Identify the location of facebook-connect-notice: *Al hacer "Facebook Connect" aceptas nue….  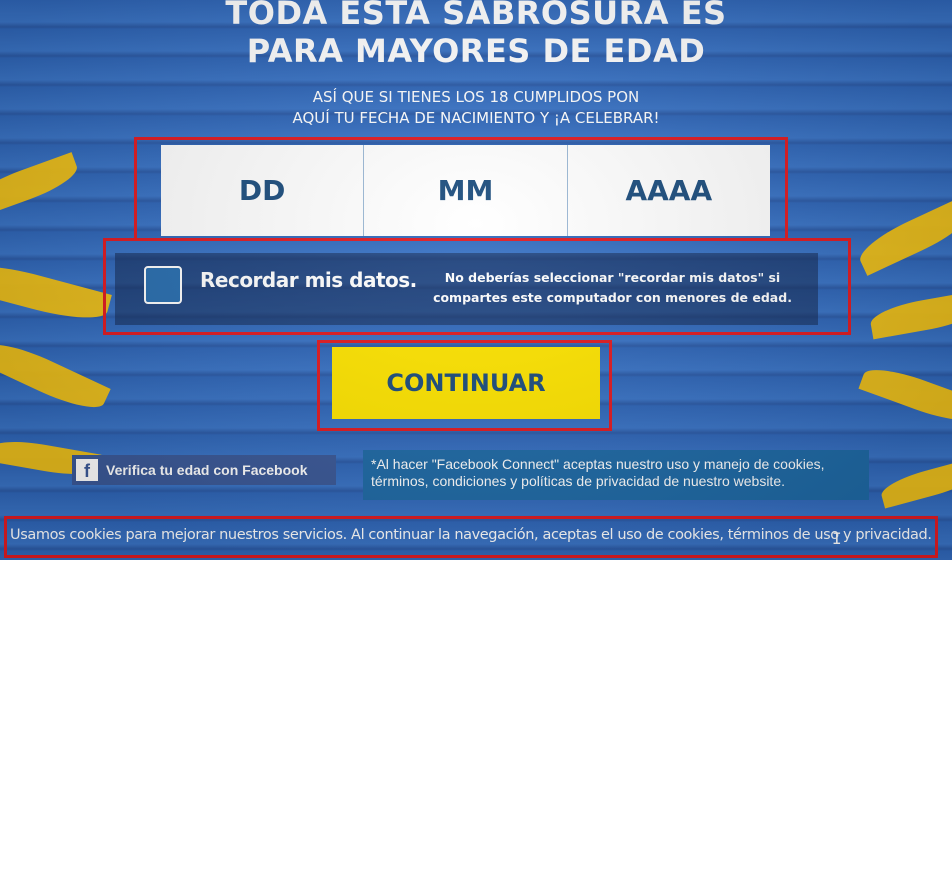
(616, 475).